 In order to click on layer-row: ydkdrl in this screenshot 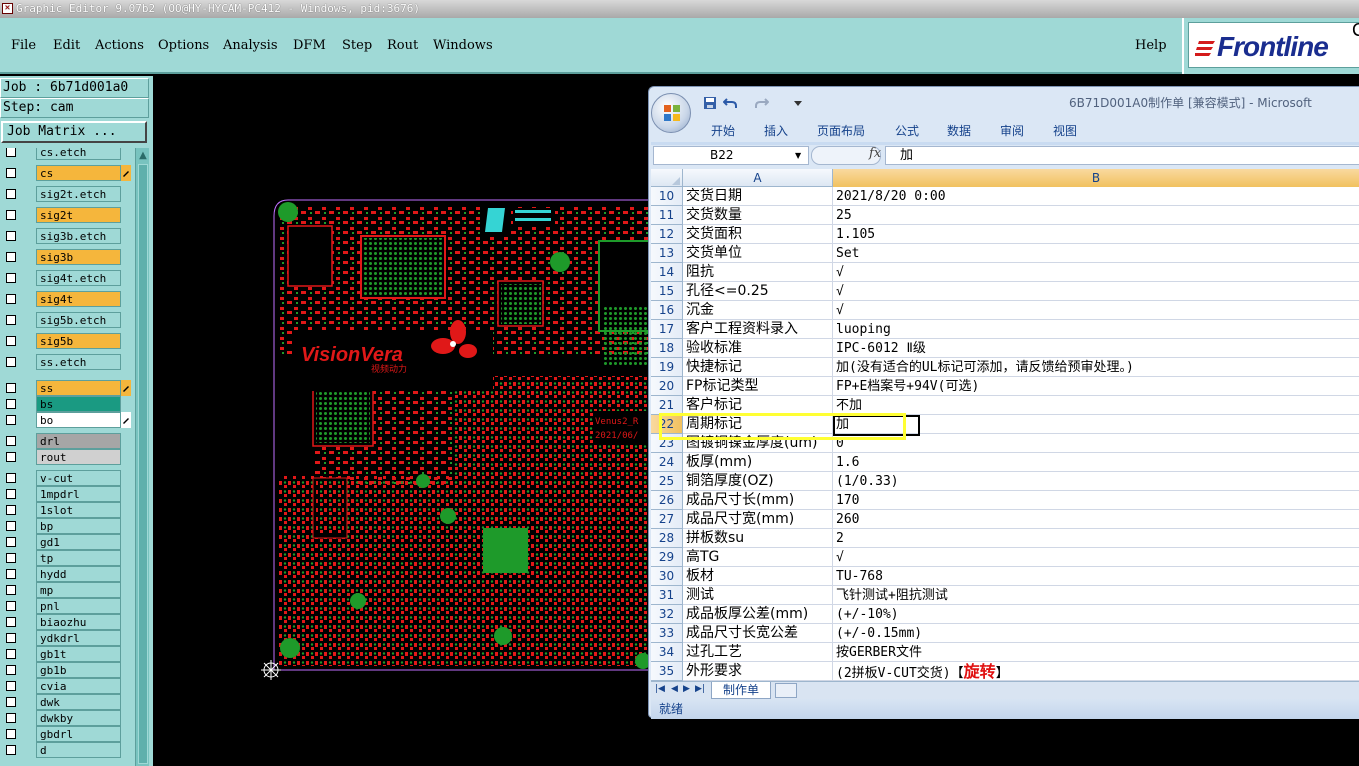, I will do `click(67, 638)`.